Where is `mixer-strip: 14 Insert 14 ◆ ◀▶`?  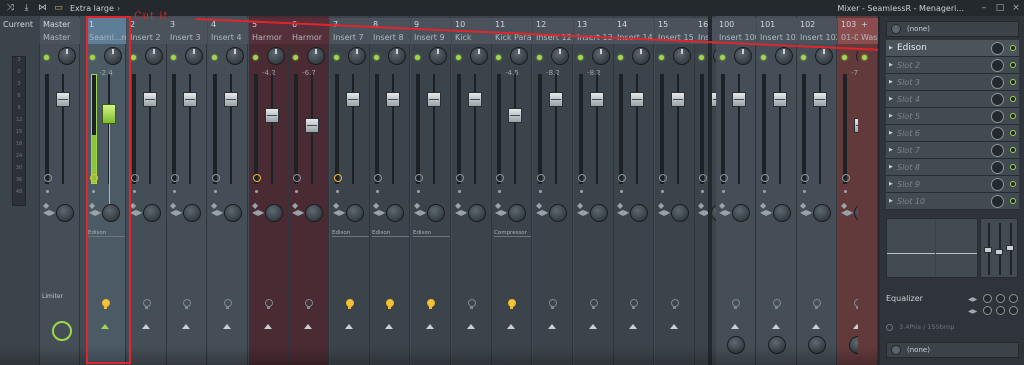
mixer-strip: 14 Insert 14 ◆ ◀▶ is located at coordinates (634, 190).